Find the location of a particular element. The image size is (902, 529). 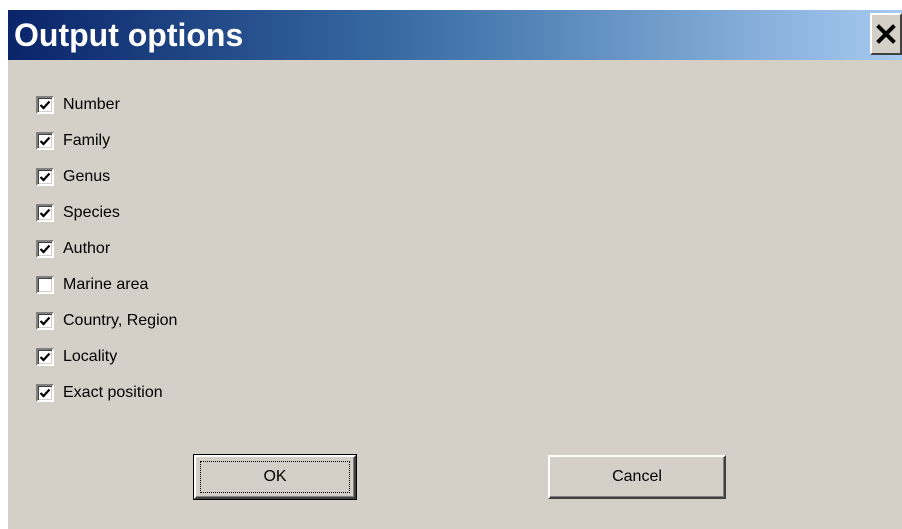

option-family: Family is located at coordinates (73, 141).